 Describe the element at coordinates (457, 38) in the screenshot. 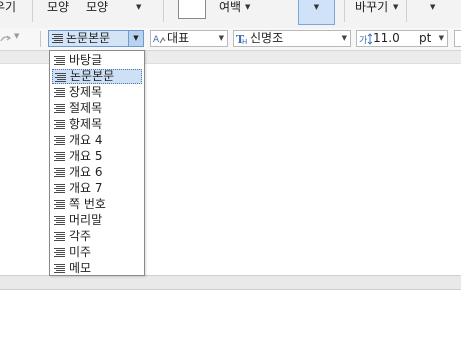

I see `toolbar-edge-control` at that location.